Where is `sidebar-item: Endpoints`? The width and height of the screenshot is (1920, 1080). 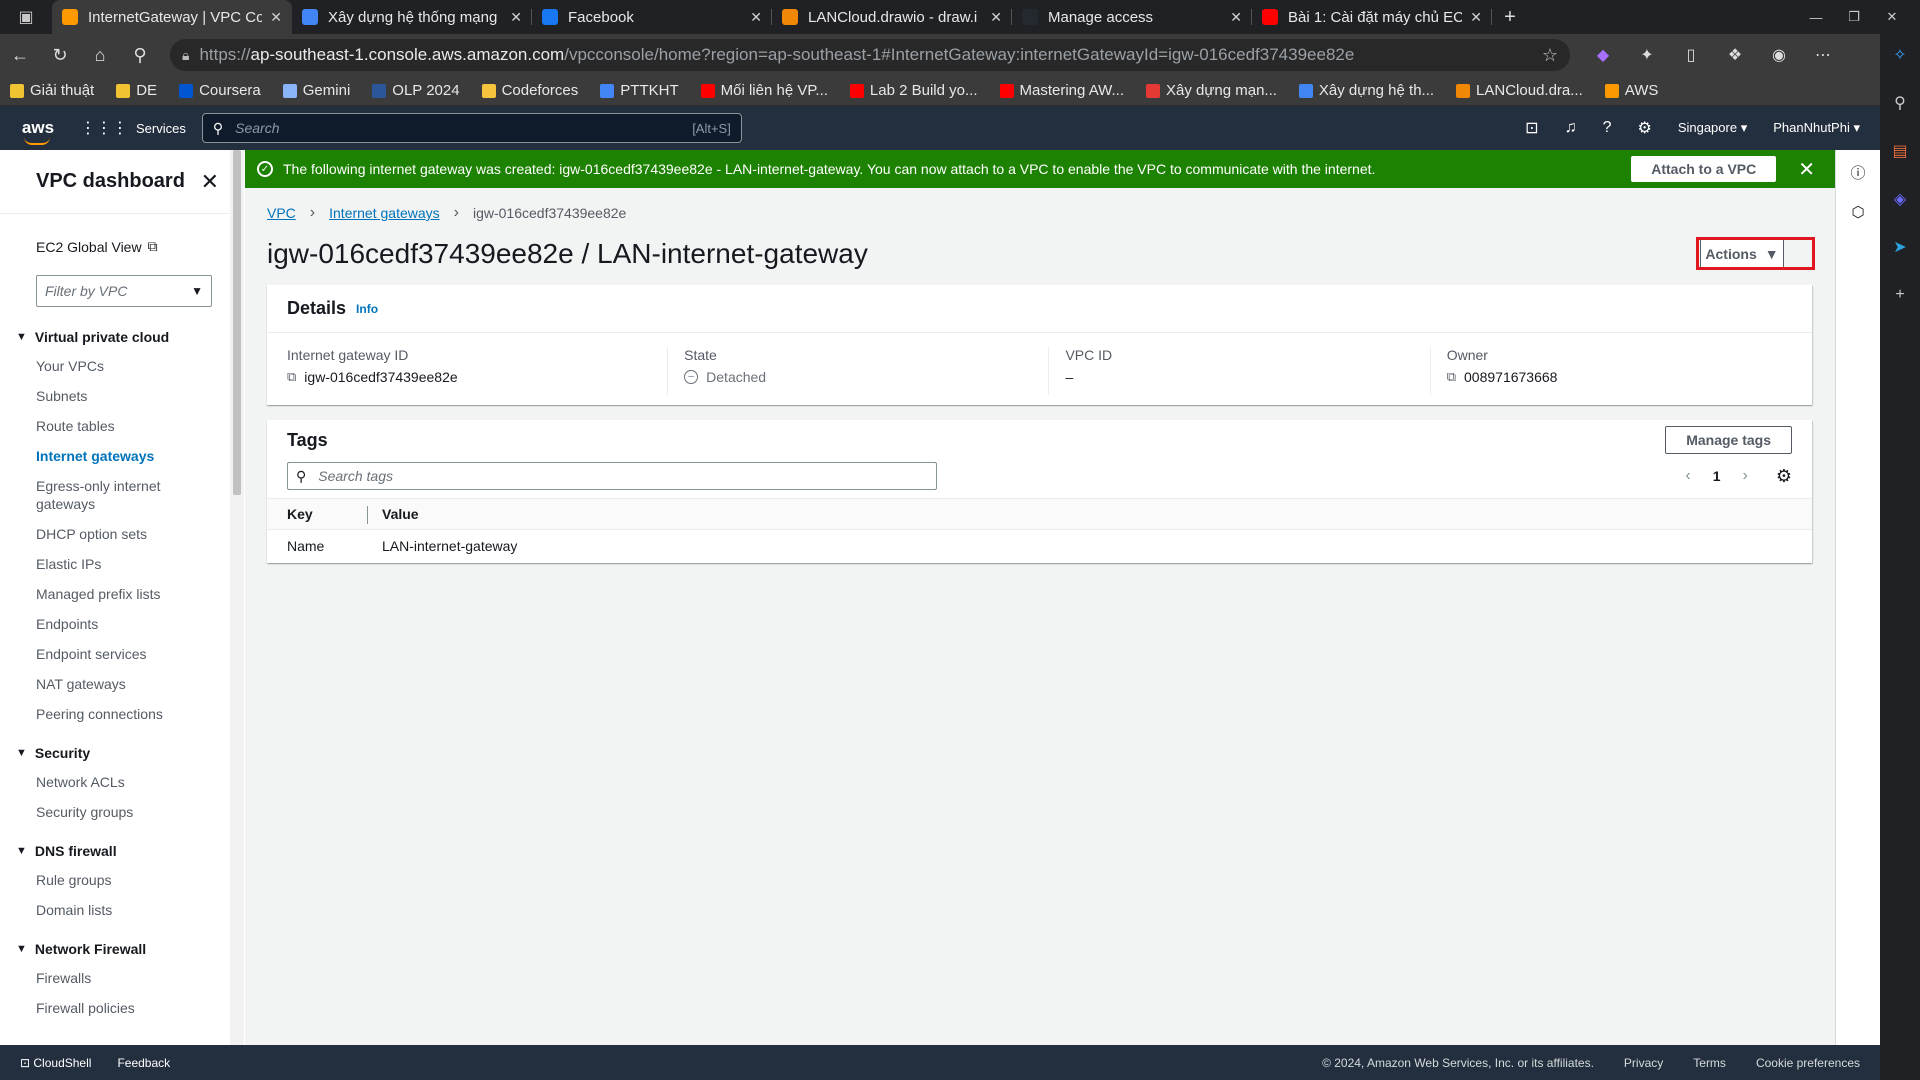 sidebar-item: Endpoints is located at coordinates (121, 624).